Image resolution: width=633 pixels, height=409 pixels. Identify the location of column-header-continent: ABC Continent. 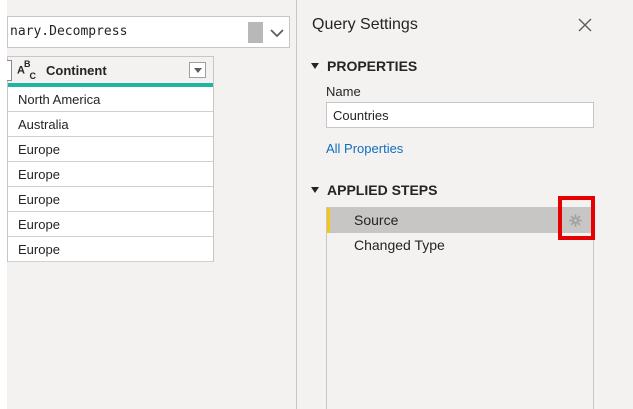
(110, 69).